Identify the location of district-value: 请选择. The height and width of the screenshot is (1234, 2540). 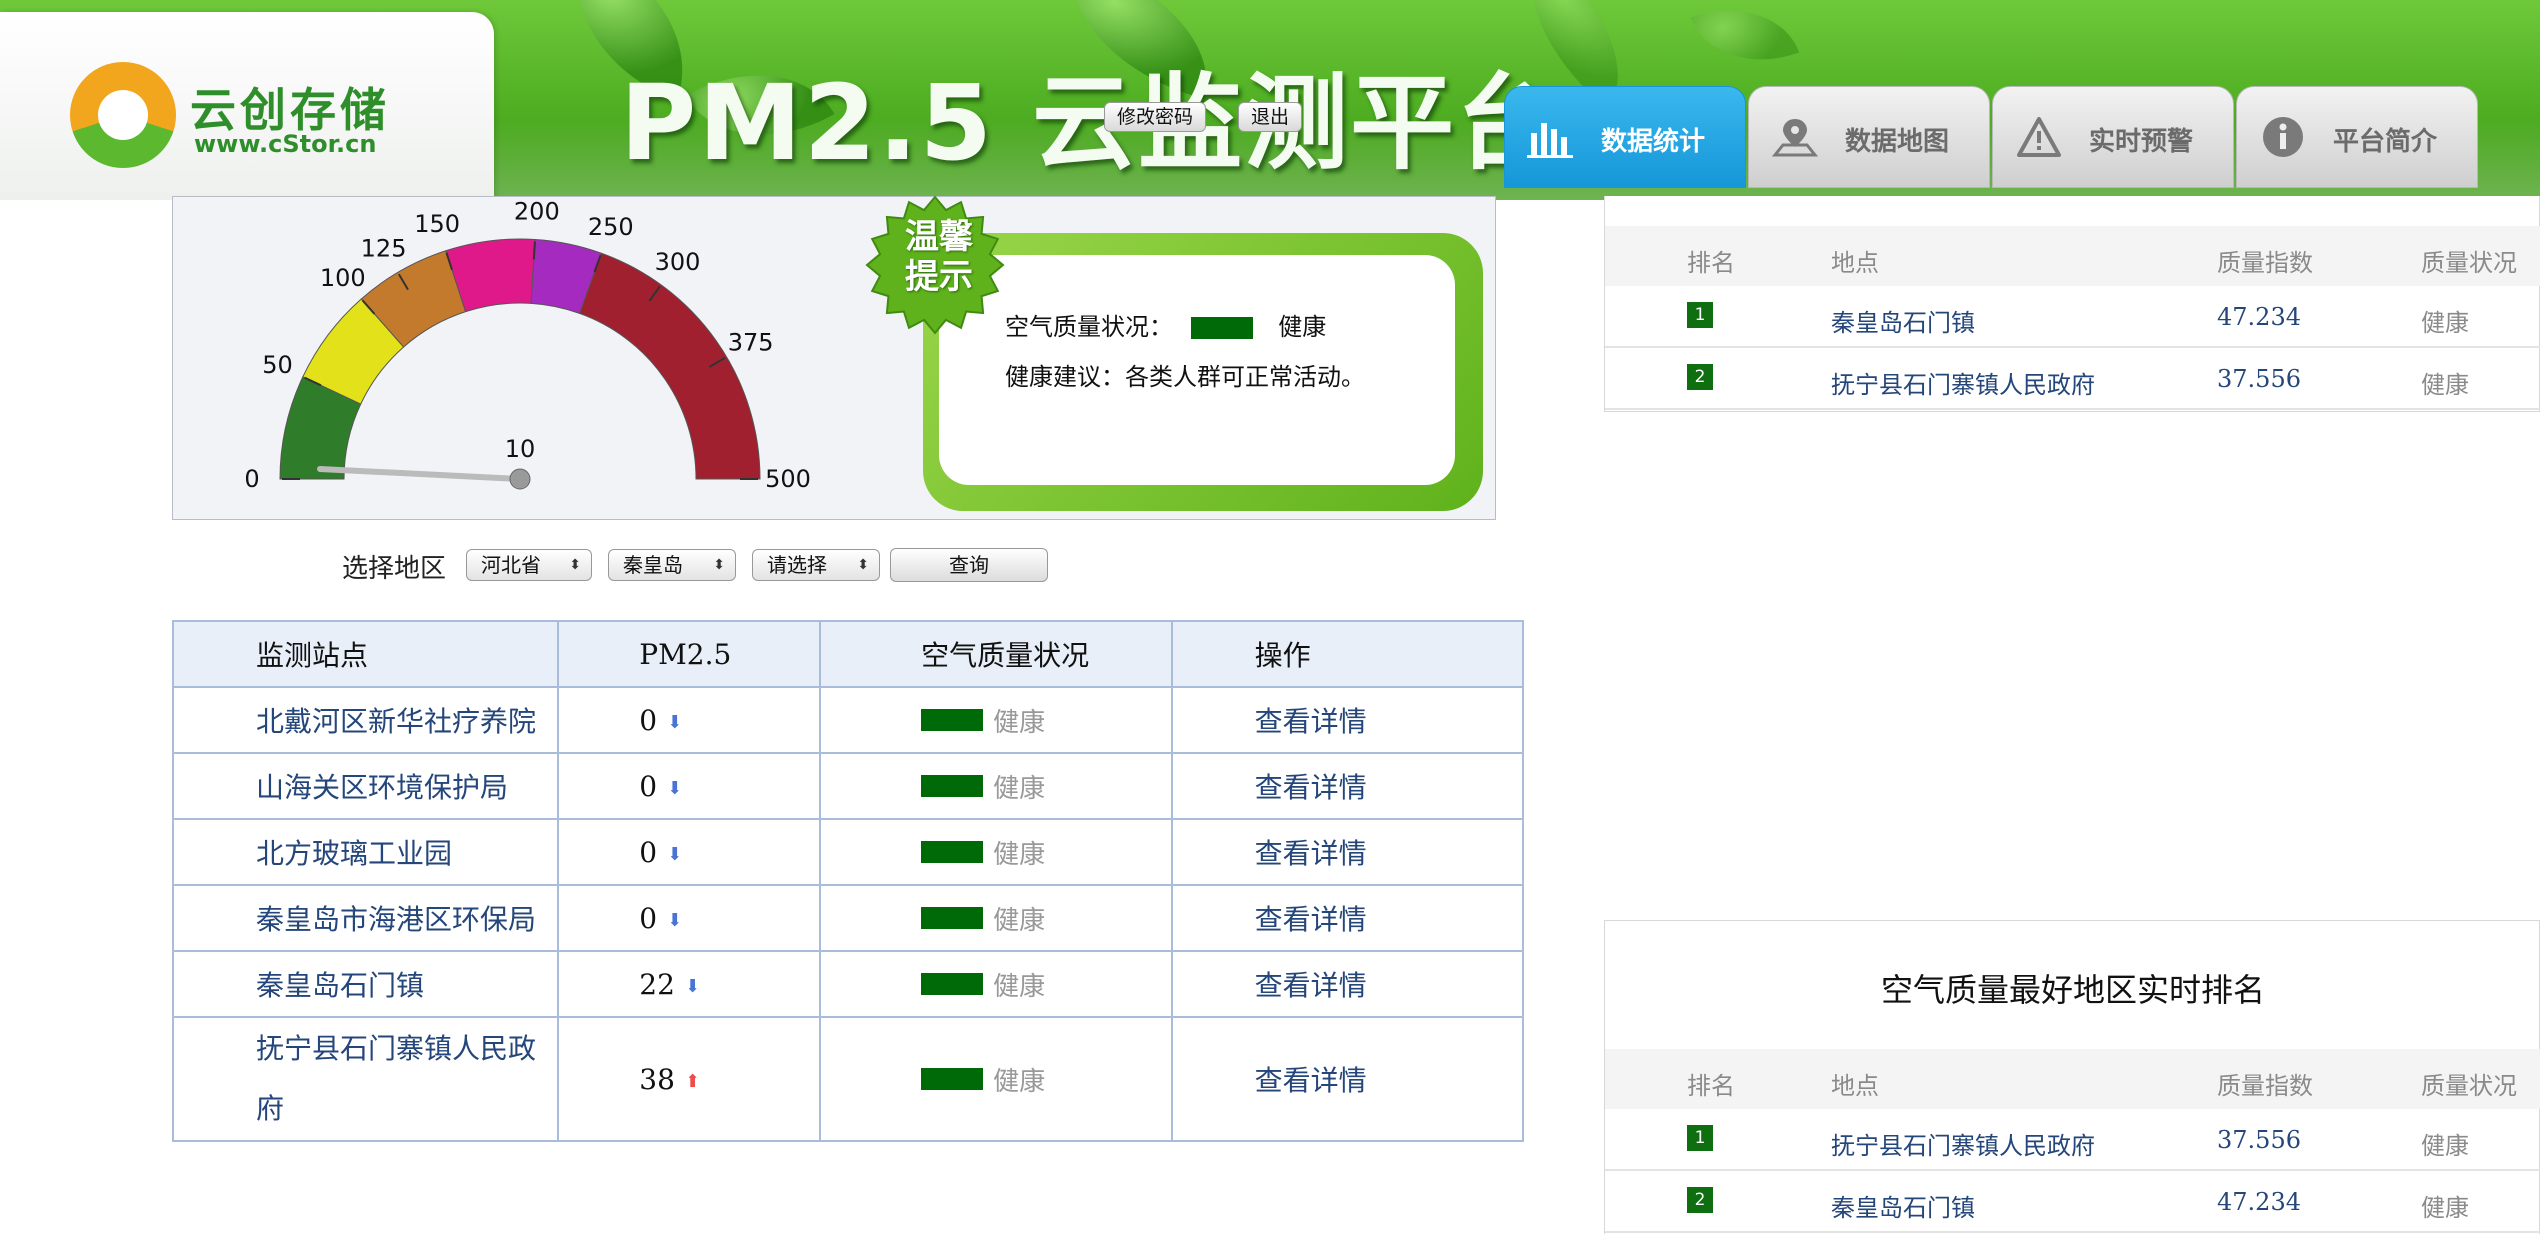
(797, 565).